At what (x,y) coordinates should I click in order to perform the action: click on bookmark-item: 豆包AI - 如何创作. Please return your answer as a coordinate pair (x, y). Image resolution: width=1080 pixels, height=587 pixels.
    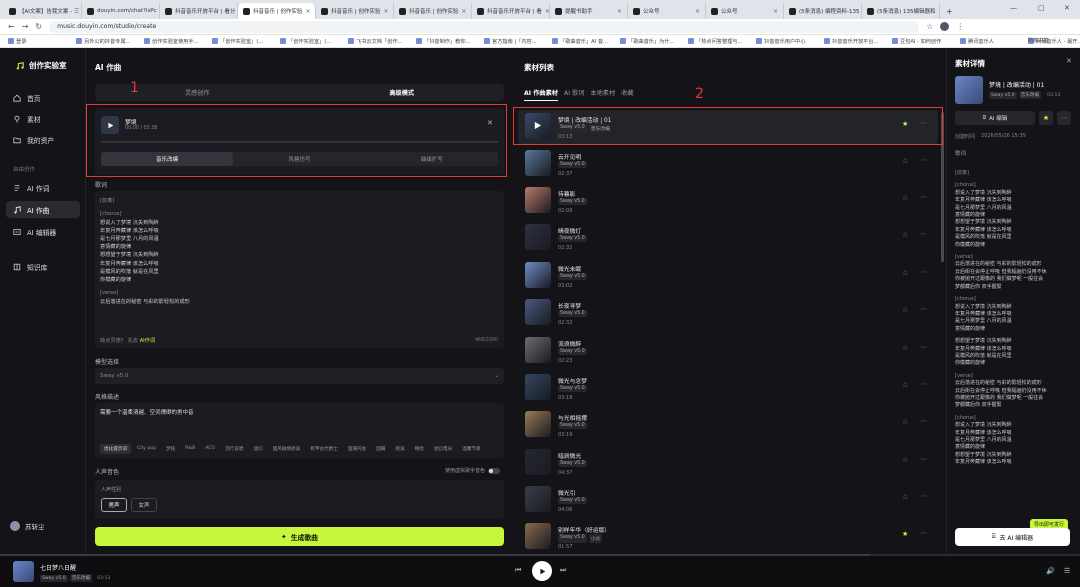
    Looking at the image, I should click on (926, 41).